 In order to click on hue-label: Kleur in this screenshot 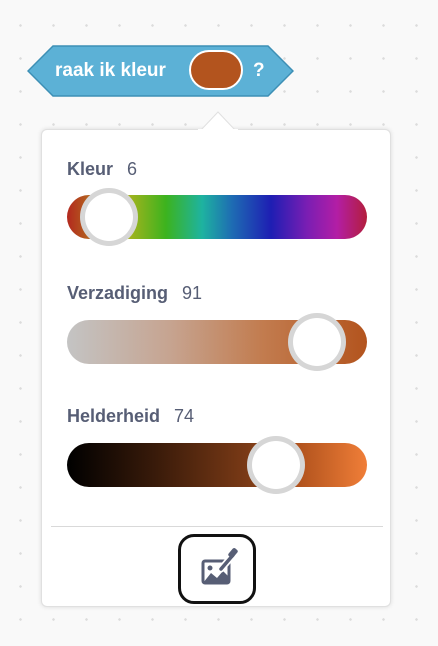, I will do `click(90, 169)`.